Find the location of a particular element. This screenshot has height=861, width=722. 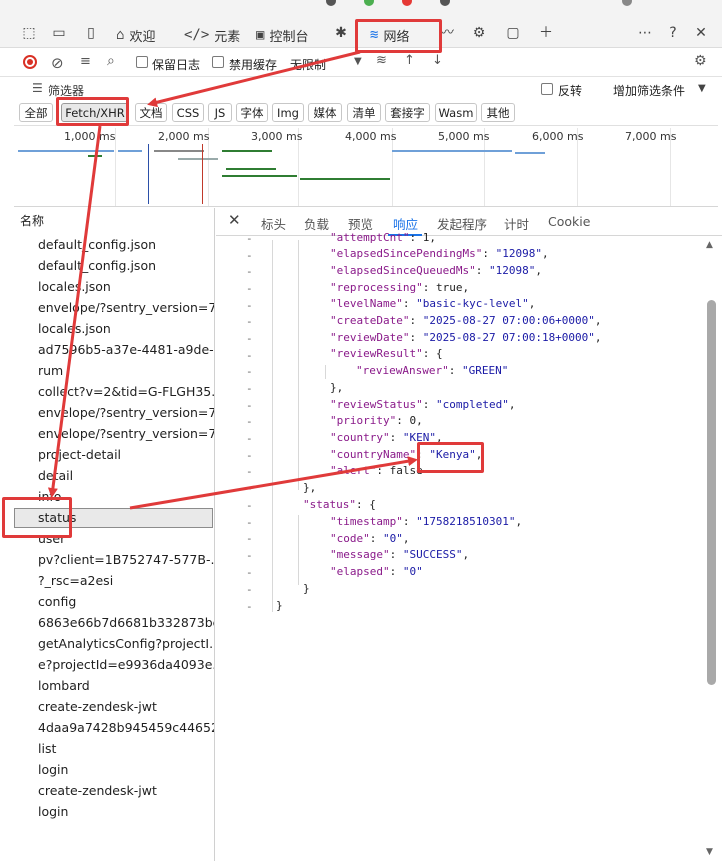

gear-icon: ⚙ is located at coordinates (700, 61).